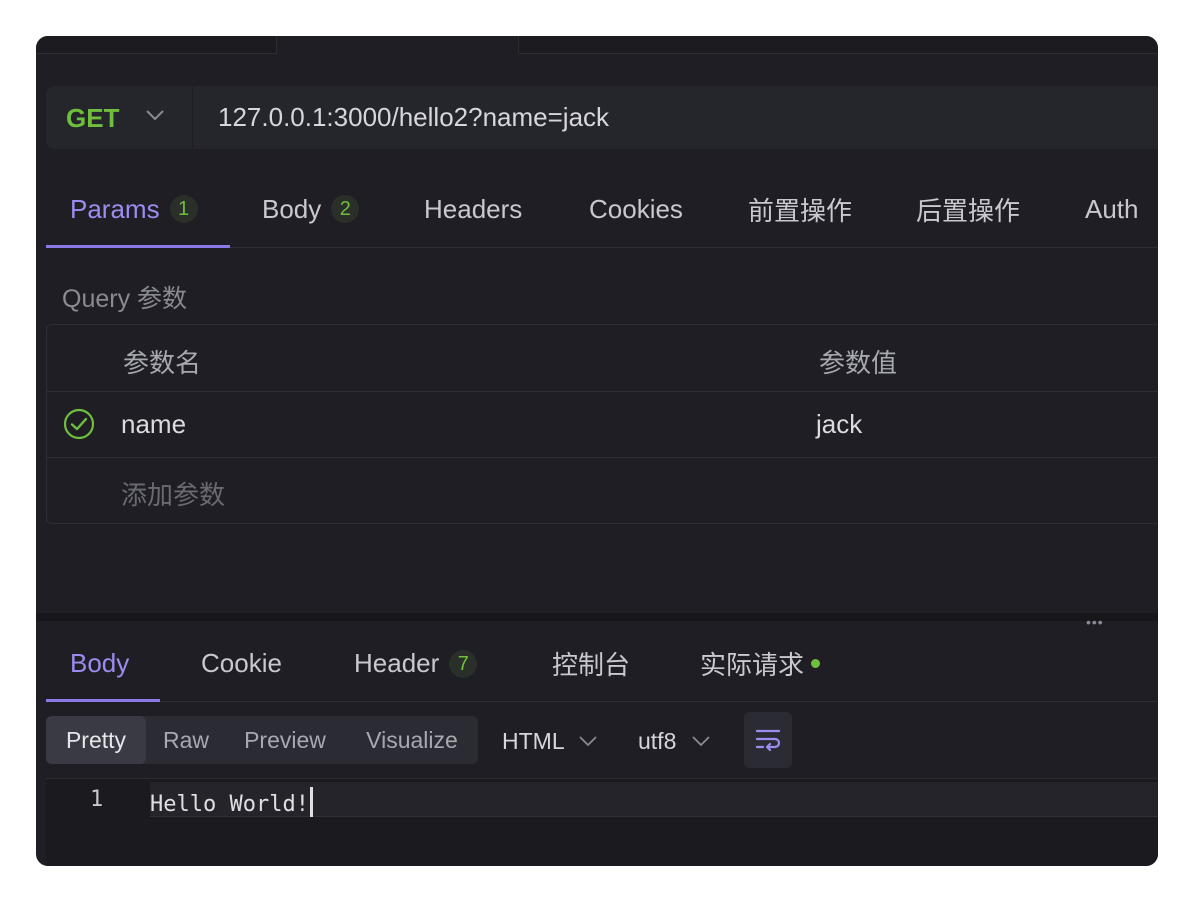  Describe the element at coordinates (173, 493) in the screenshot. I see `add-param-placeholder: 添加参数` at that location.